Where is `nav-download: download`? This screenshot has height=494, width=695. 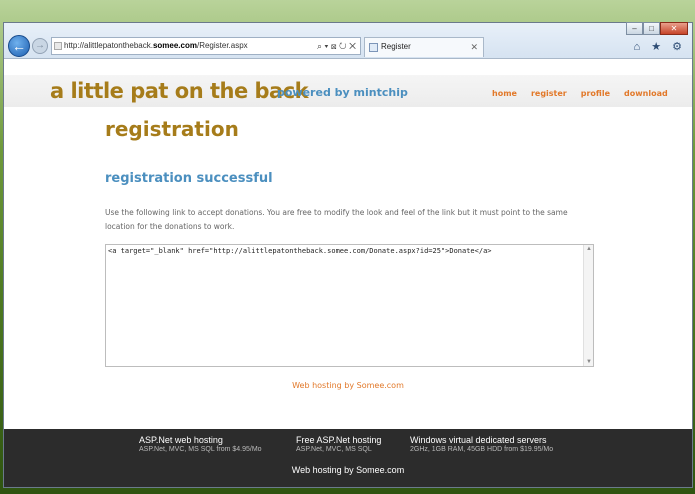
nav-download: download is located at coordinates (646, 93).